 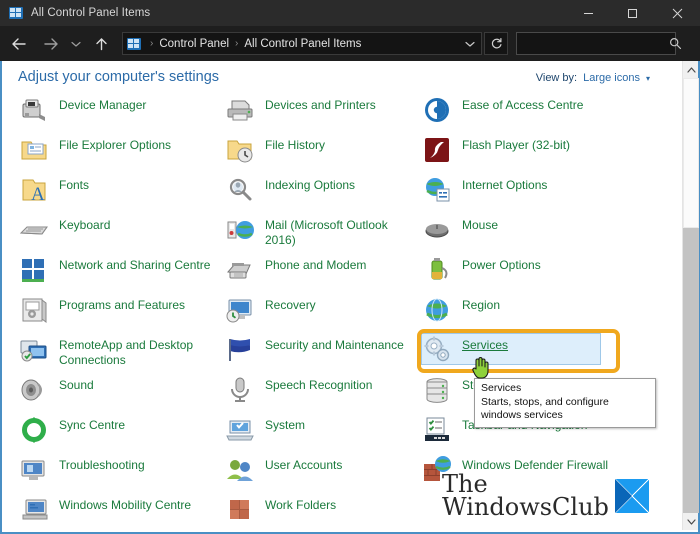 I want to click on view-by-control: View by: Large icons ▾, so click(x=593, y=78).